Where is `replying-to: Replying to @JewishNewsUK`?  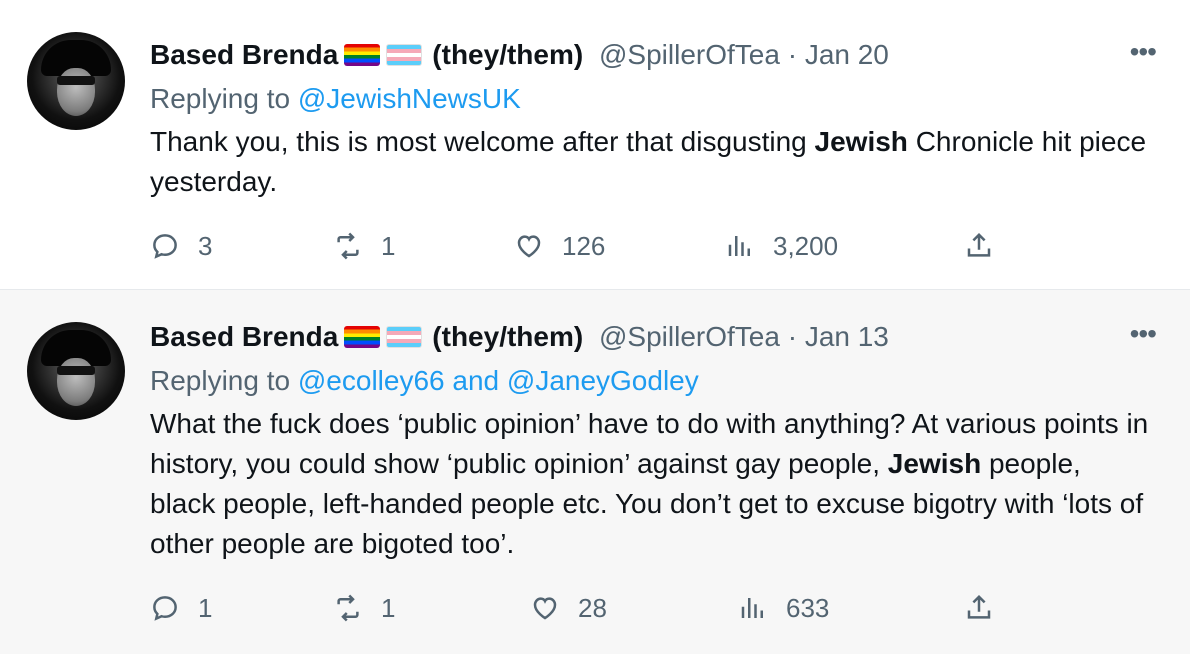
replying-to: Replying to @JewishNewsUK is located at coordinates (335, 99).